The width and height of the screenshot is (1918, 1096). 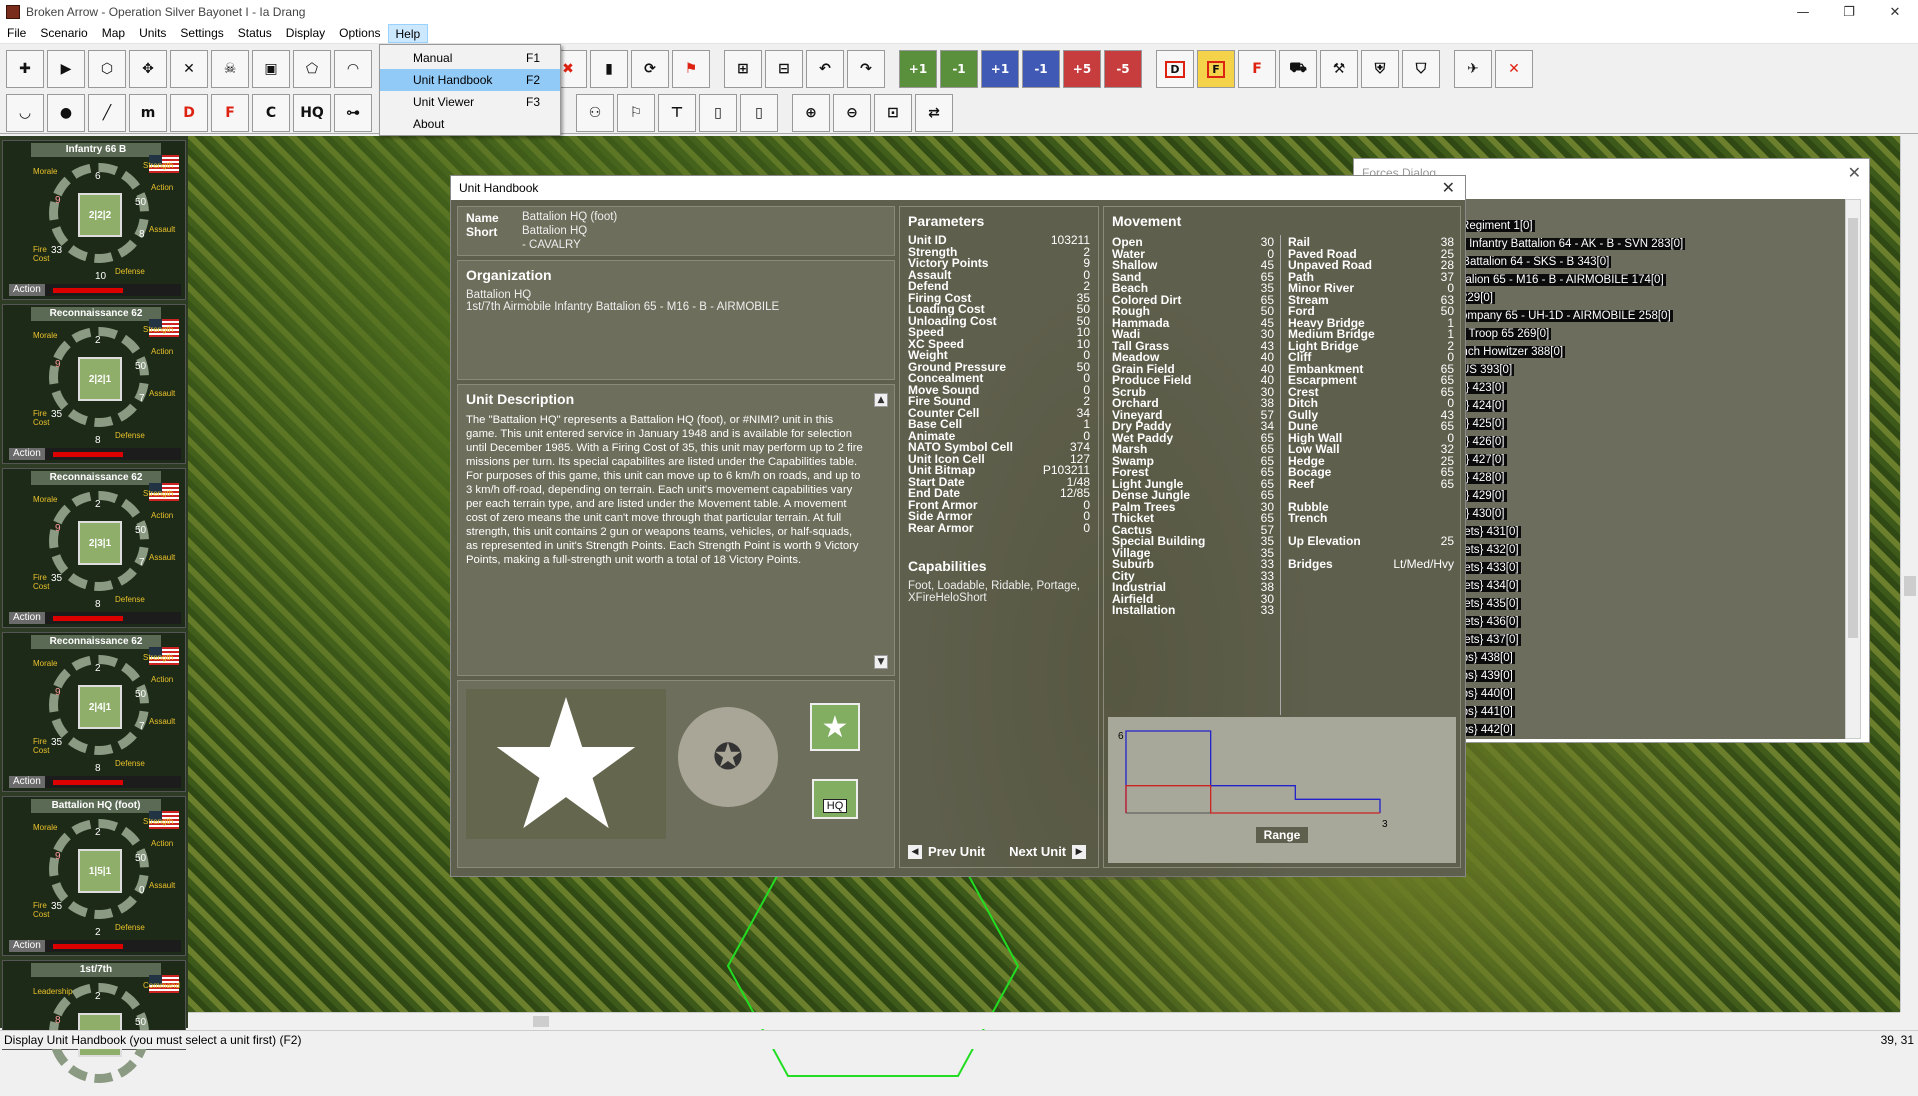 I want to click on map-vertical-scrollbar-thumb, so click(x=1910, y=586).